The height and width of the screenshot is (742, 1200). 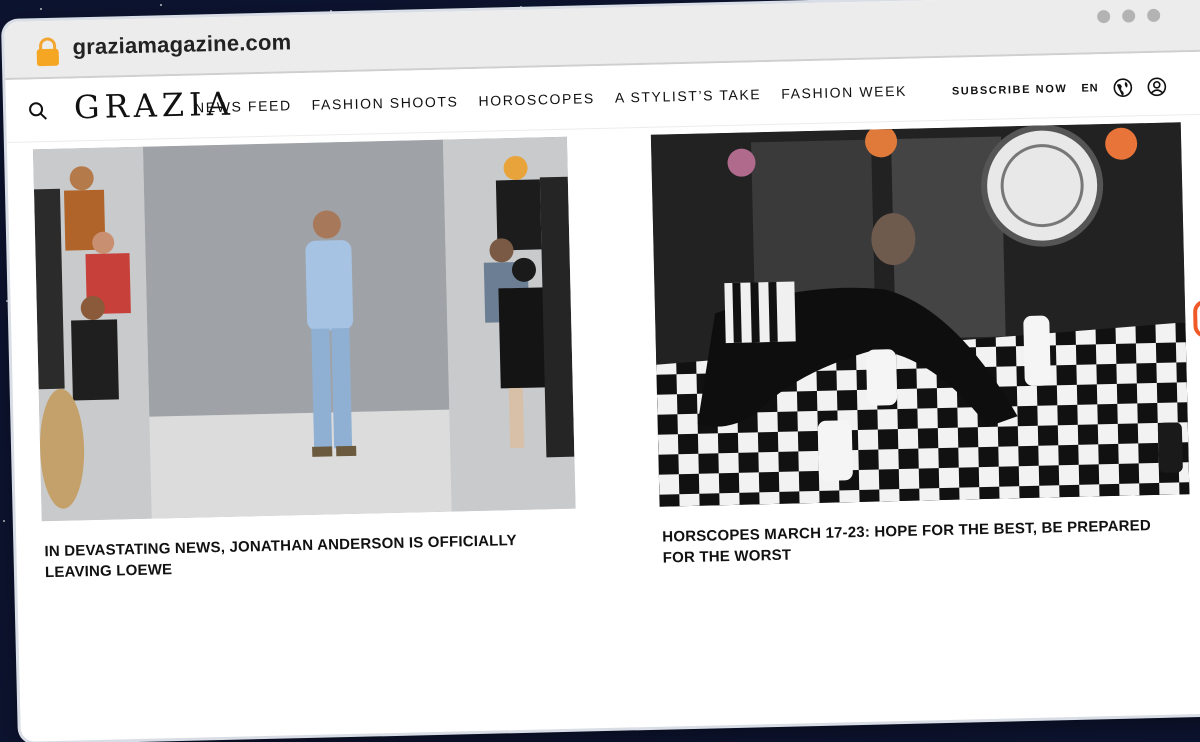 I want to click on nav-item-news-feed: NEWS FEED, so click(x=243, y=106).